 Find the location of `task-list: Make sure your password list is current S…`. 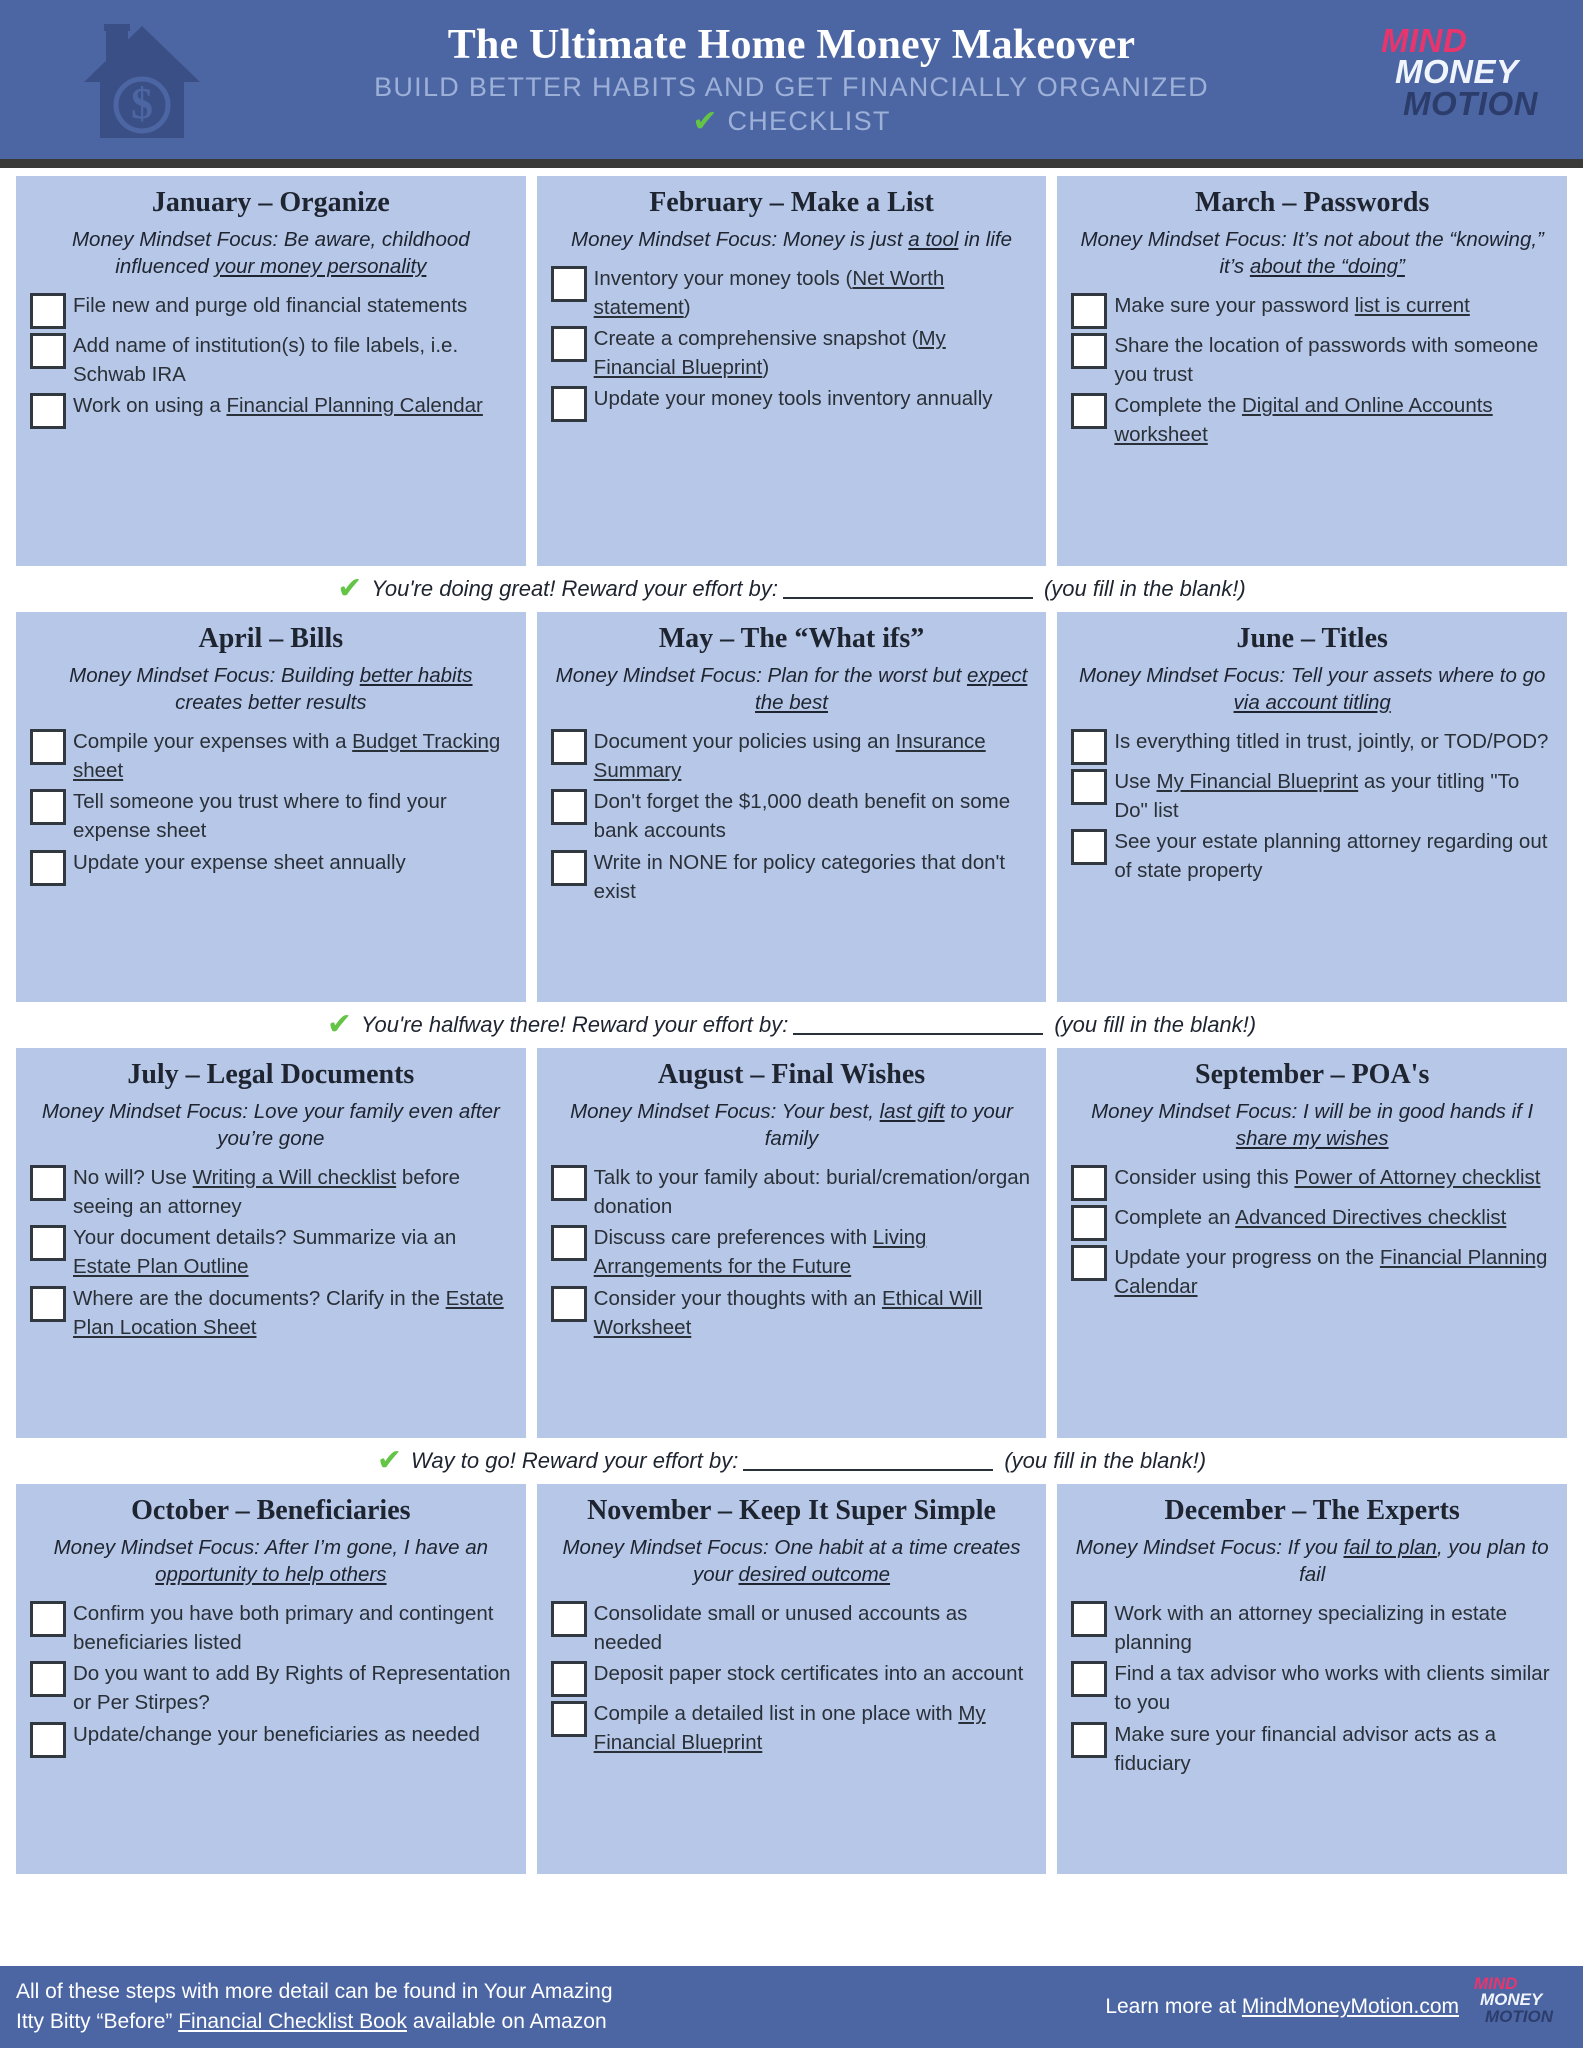

task-list: Make sure your password list is current S… is located at coordinates (1312, 370).